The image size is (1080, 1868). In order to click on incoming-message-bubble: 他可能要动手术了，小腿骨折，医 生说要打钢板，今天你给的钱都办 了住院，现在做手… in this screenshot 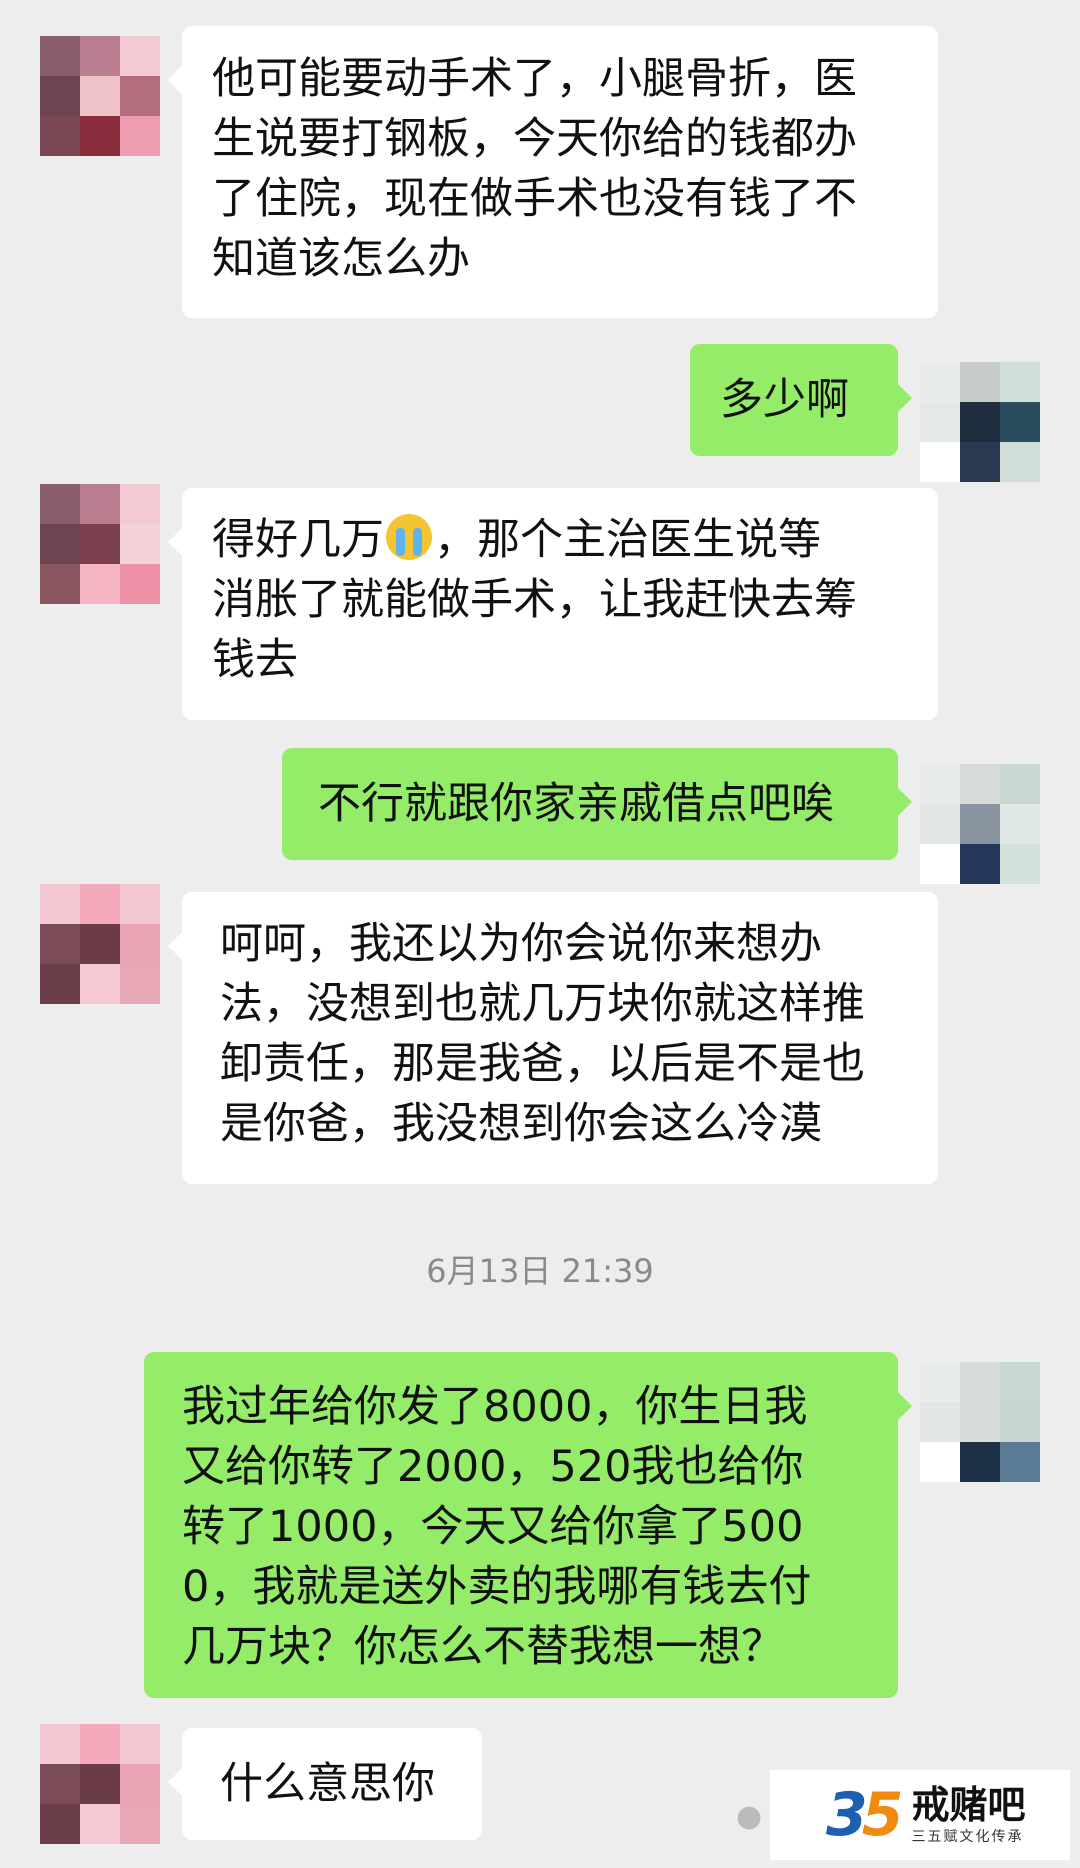, I will do `click(553, 172)`.